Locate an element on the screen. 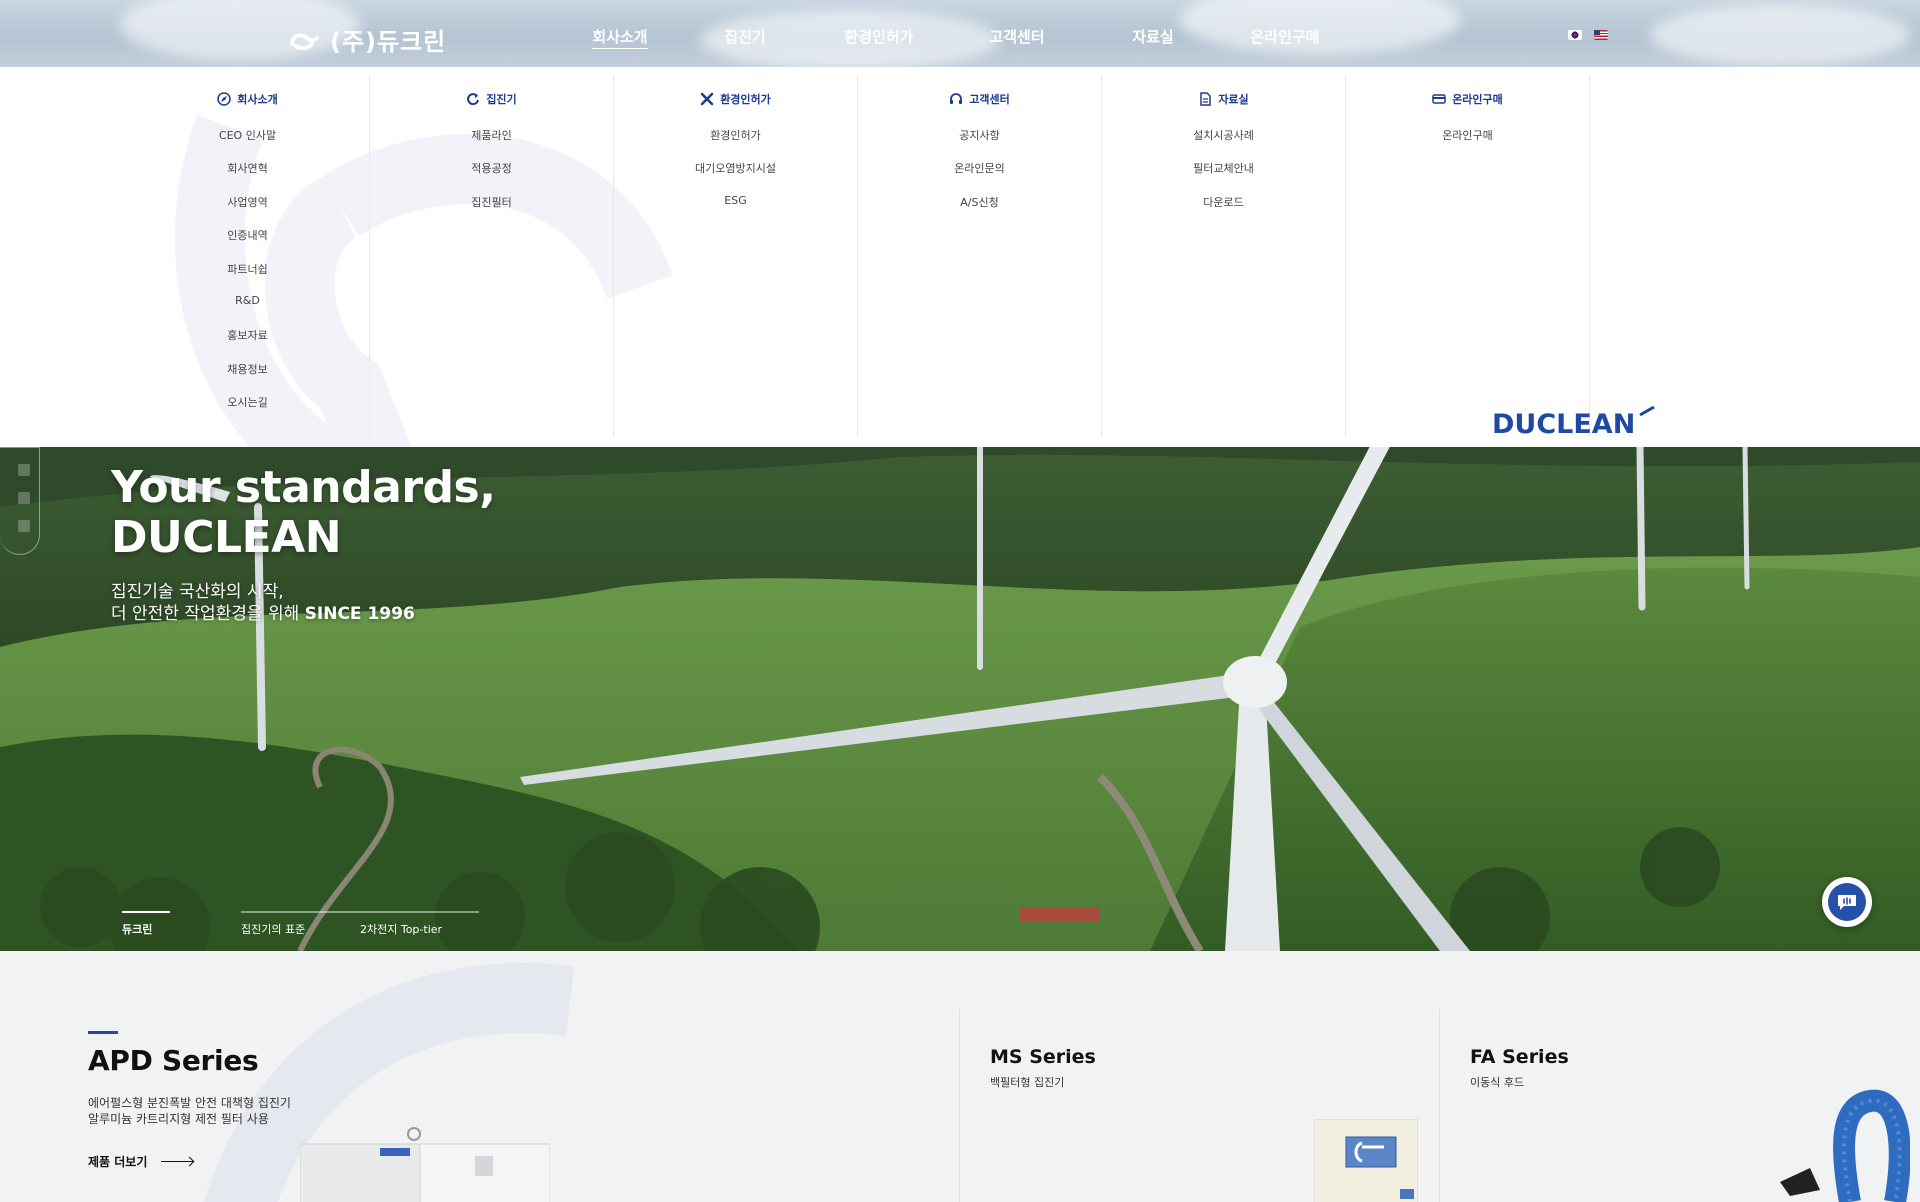  nav-label: 환경인허가 is located at coordinates (879, 37).